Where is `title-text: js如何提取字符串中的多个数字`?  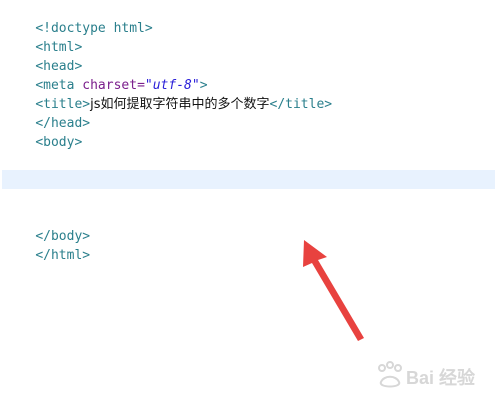
title-text: js如何提取字符串中的多个数字 is located at coordinates (180, 104).